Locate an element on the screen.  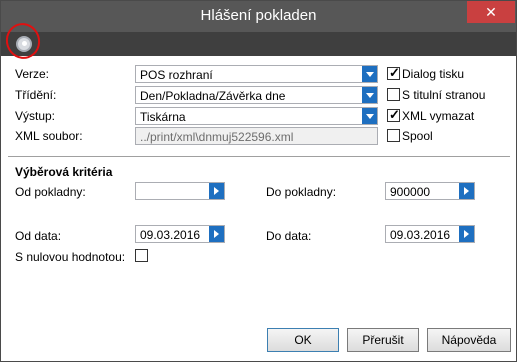
dialog-tisku-label: Dialog tisku is located at coordinates (433, 74).